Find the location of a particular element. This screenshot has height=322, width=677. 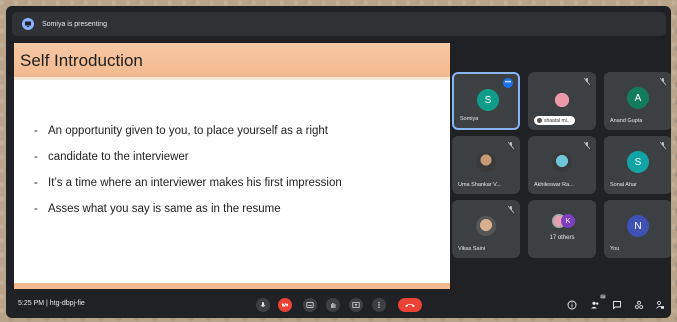

raise-hand-button is located at coordinates (333, 305).